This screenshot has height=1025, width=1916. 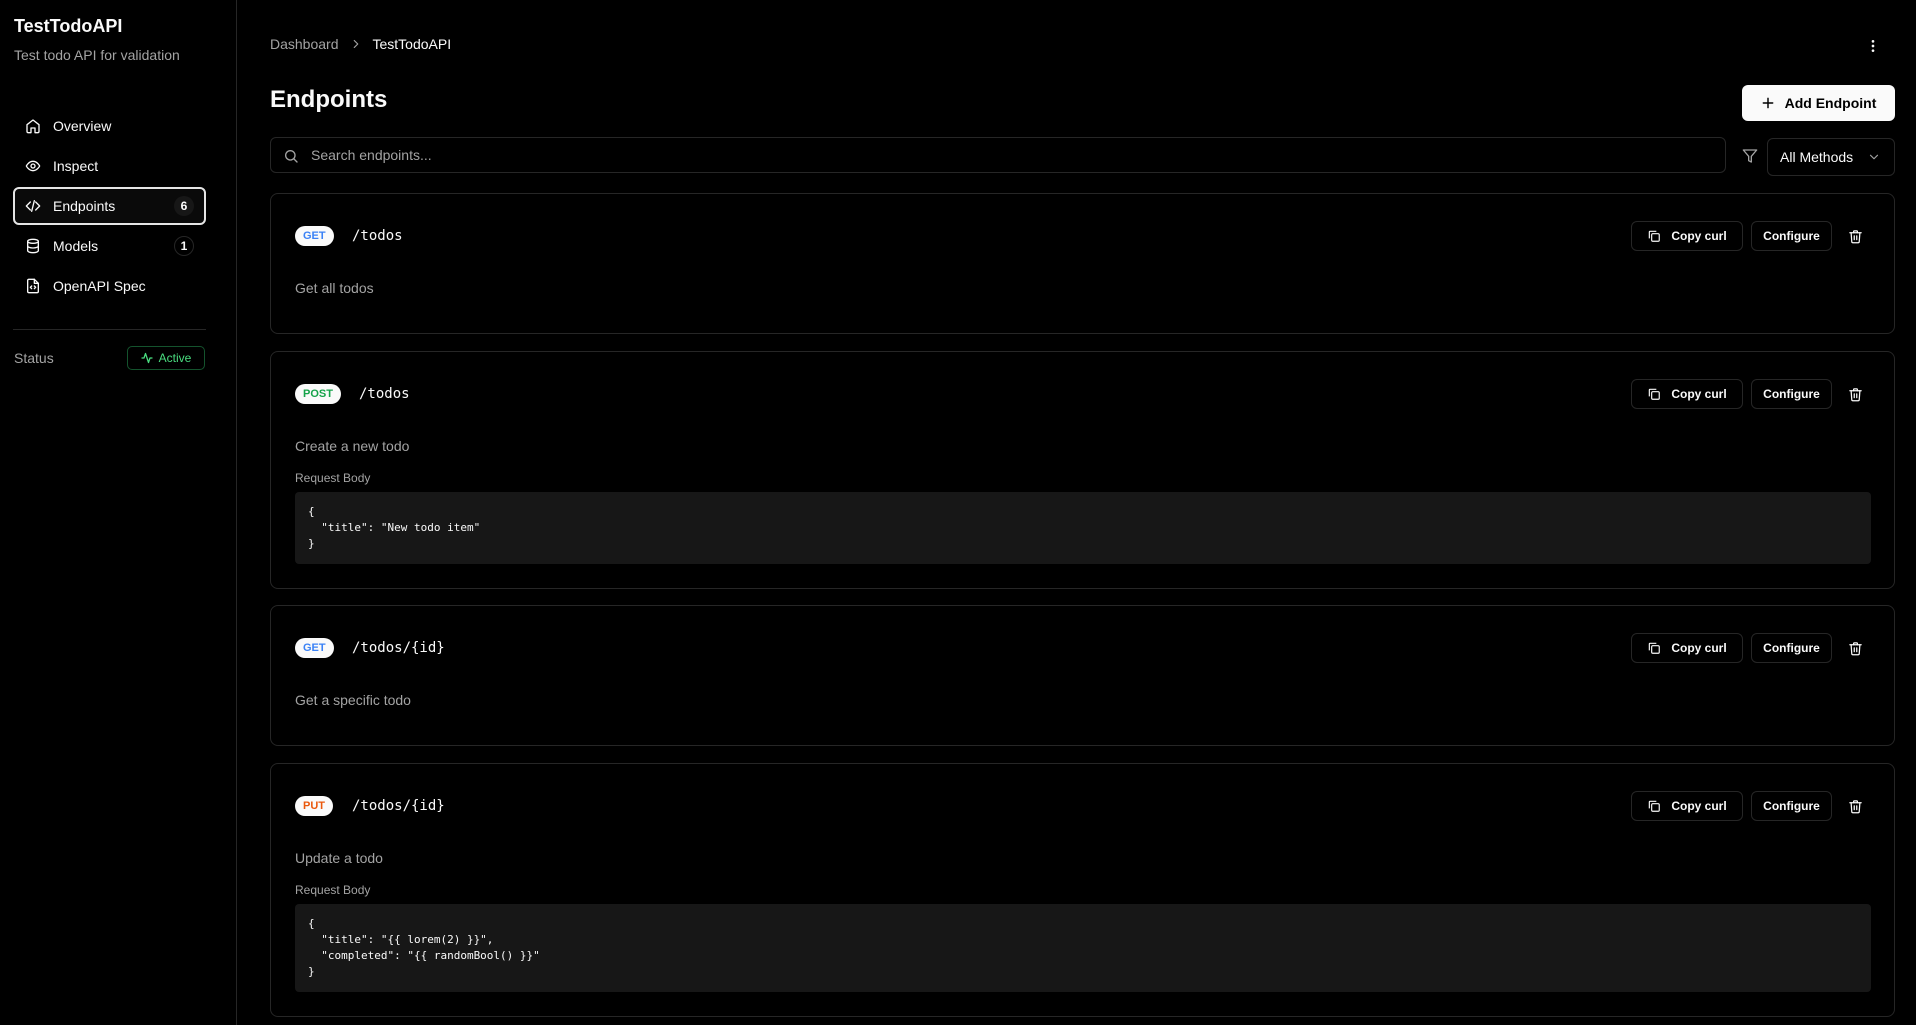 What do you see at coordinates (1830, 103) in the screenshot?
I see `add-endpoint-label: Add Endpoint` at bounding box center [1830, 103].